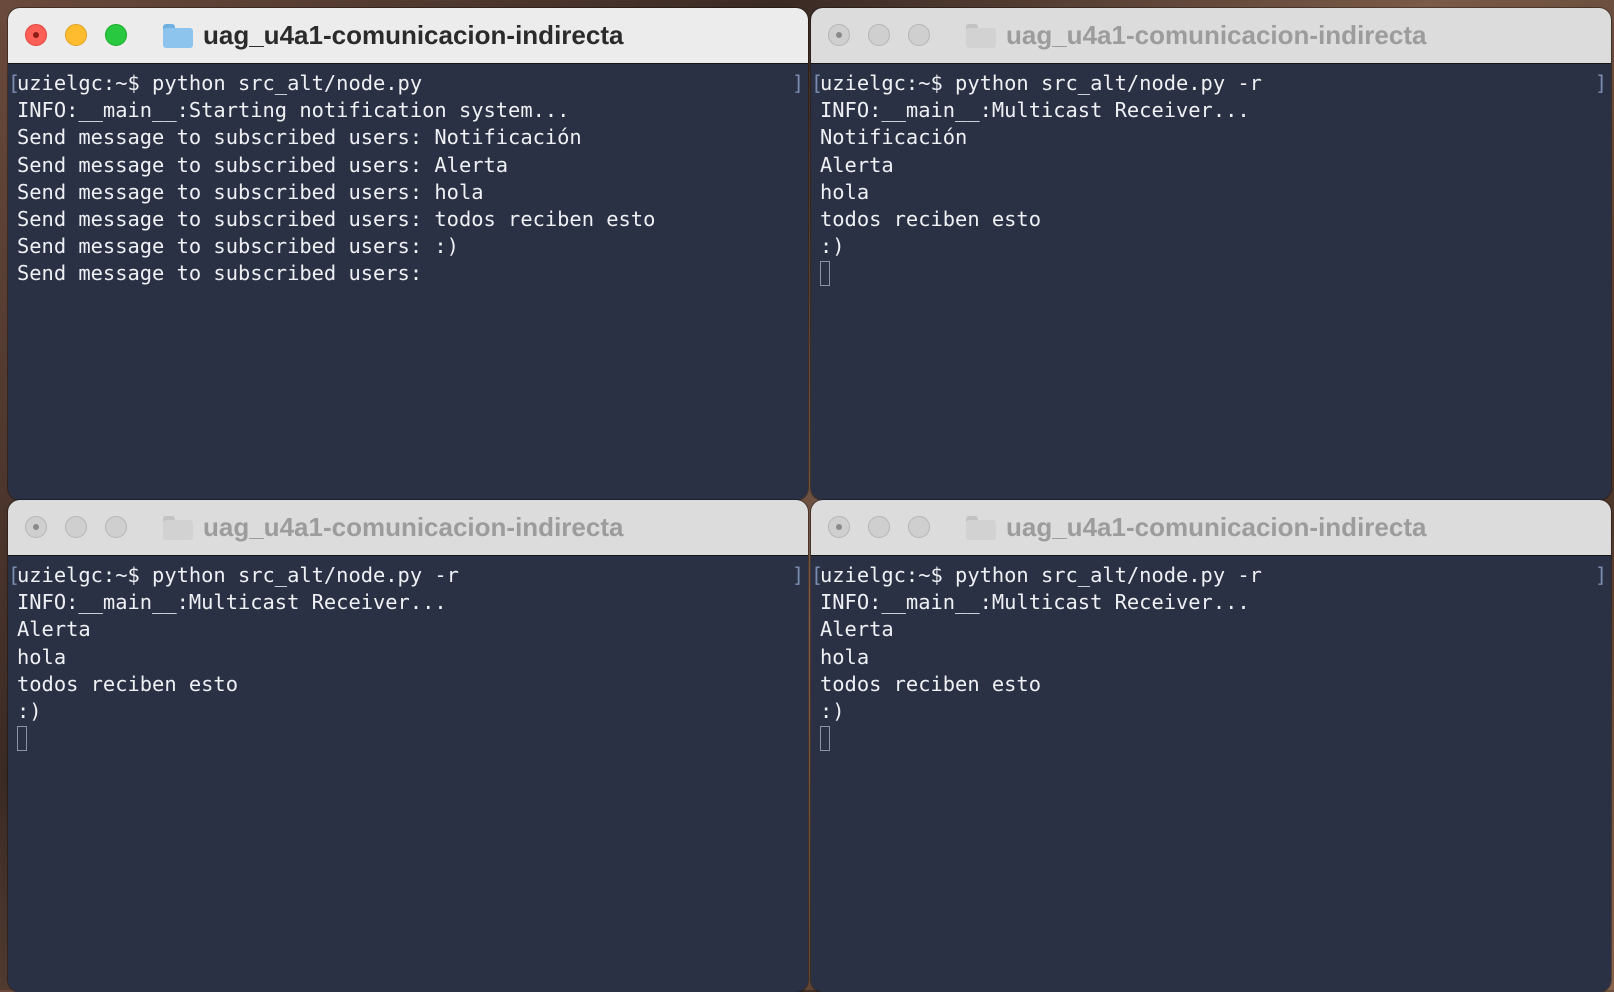  I want to click on terminal-line: Send message to subscribed users: :), so click(238, 246).